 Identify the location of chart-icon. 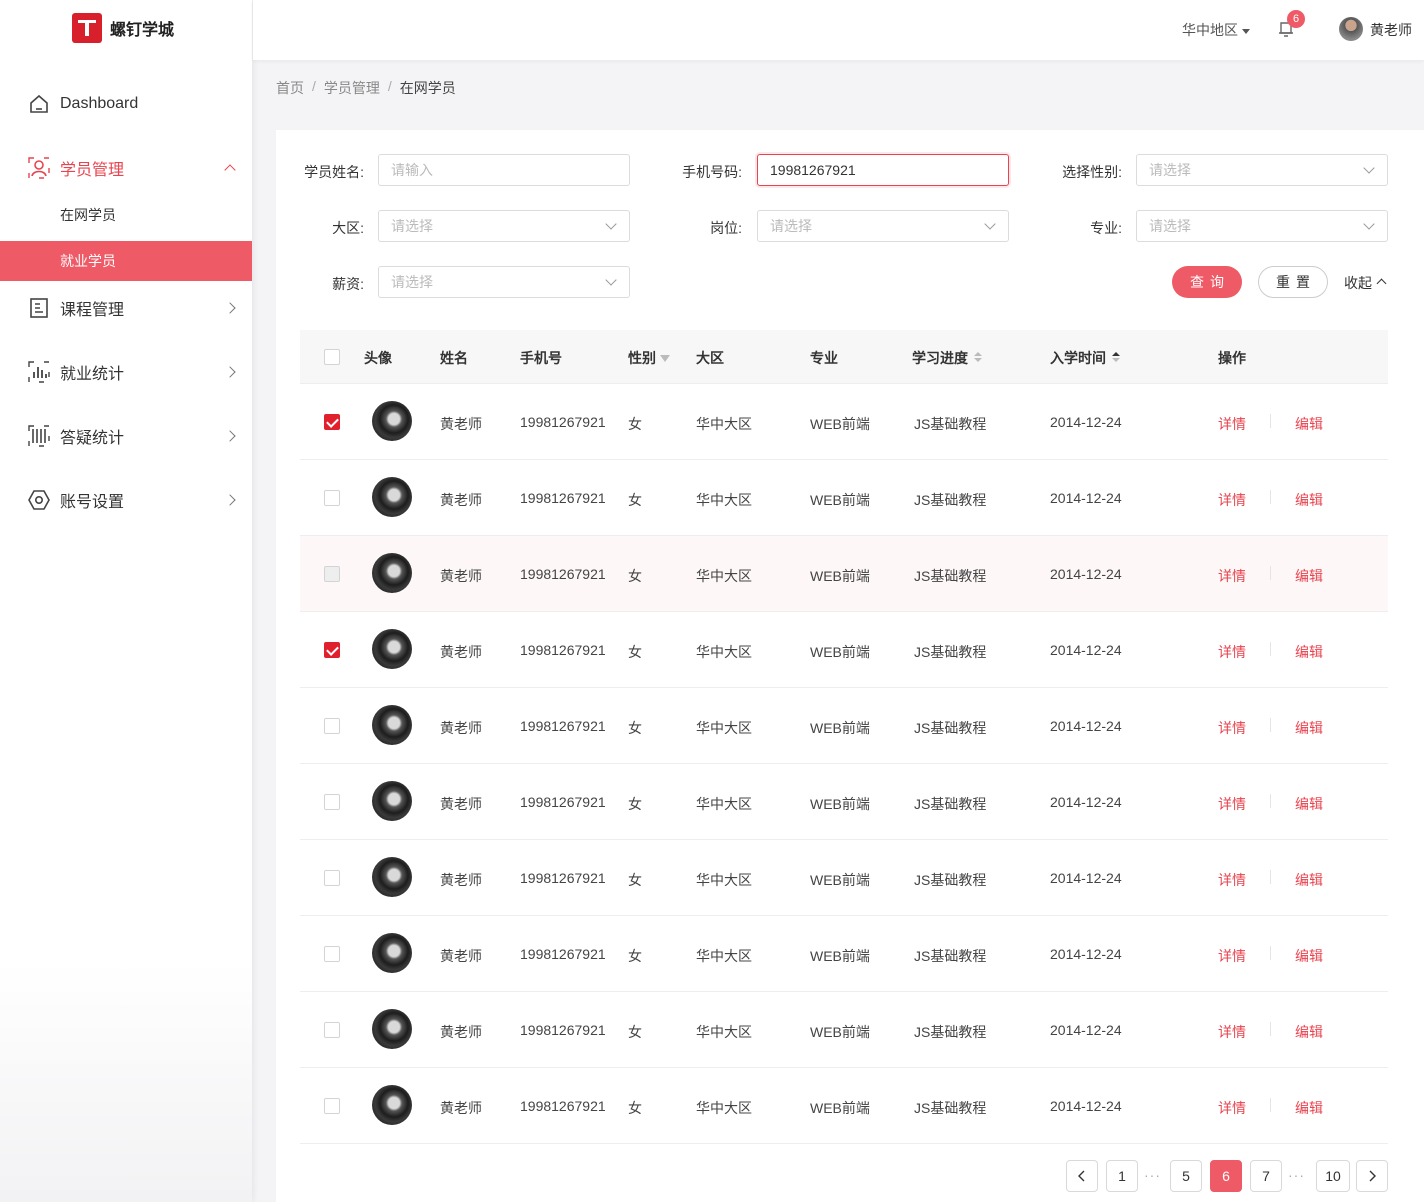
(39, 372).